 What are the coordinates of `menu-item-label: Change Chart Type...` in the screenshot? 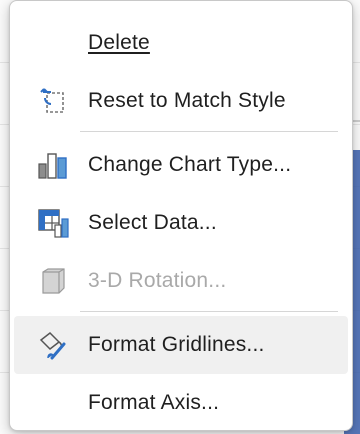 It's located at (190, 164).